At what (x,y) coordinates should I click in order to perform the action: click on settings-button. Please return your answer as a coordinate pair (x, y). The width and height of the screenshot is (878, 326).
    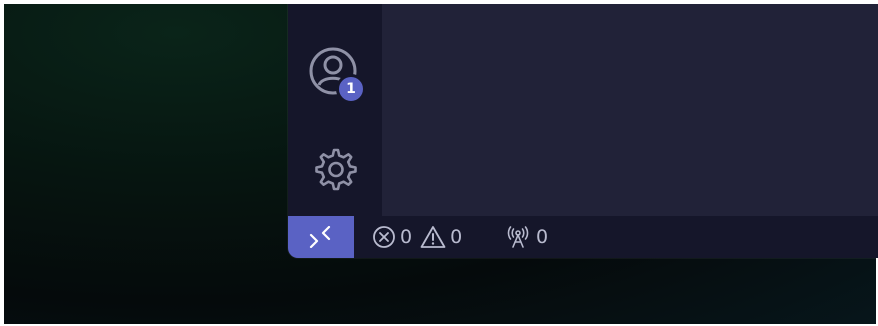
    Looking at the image, I should click on (334, 170).